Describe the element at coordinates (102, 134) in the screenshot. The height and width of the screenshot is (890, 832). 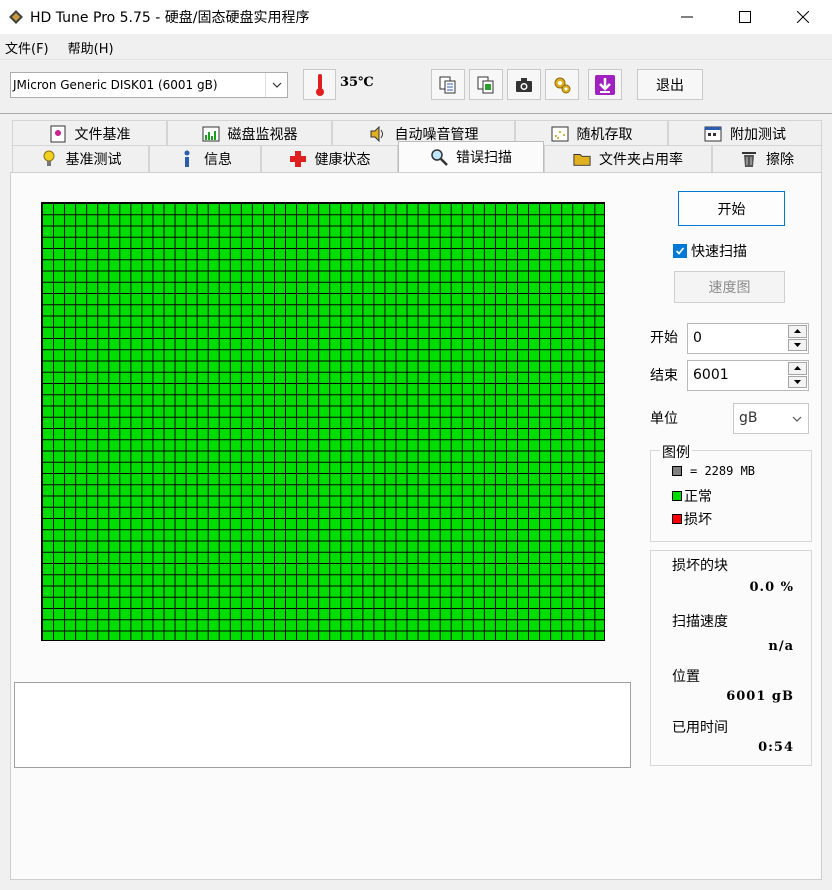
I see `tab-label: 文件基准` at that location.